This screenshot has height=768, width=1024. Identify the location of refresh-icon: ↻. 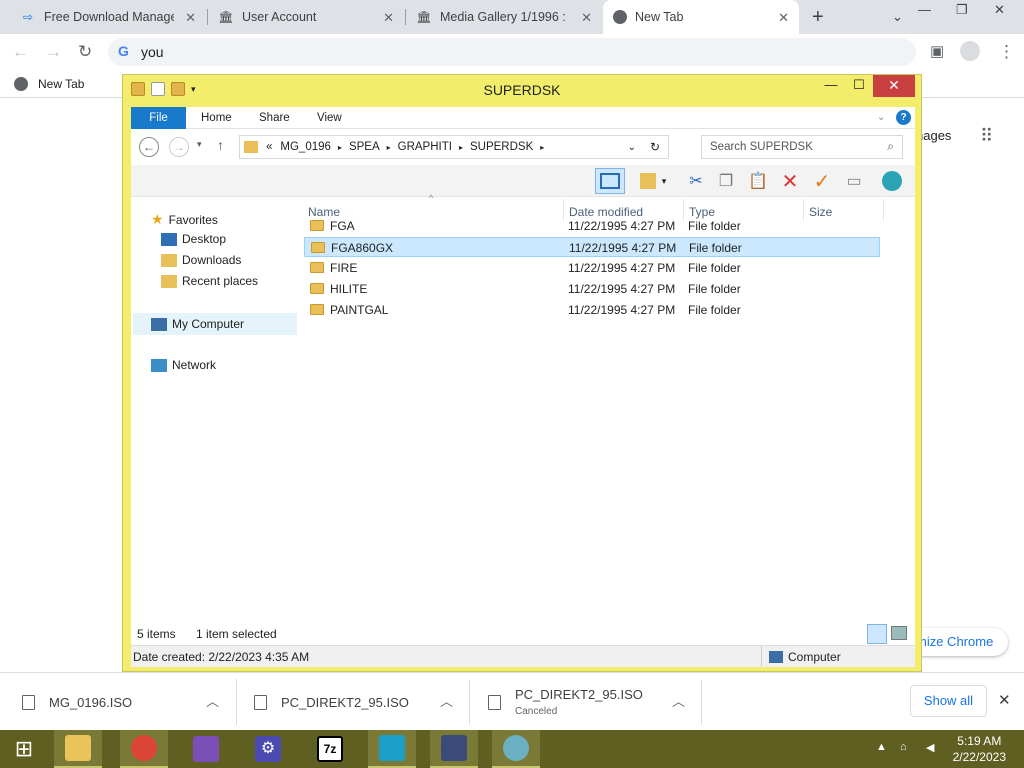
(655, 147).